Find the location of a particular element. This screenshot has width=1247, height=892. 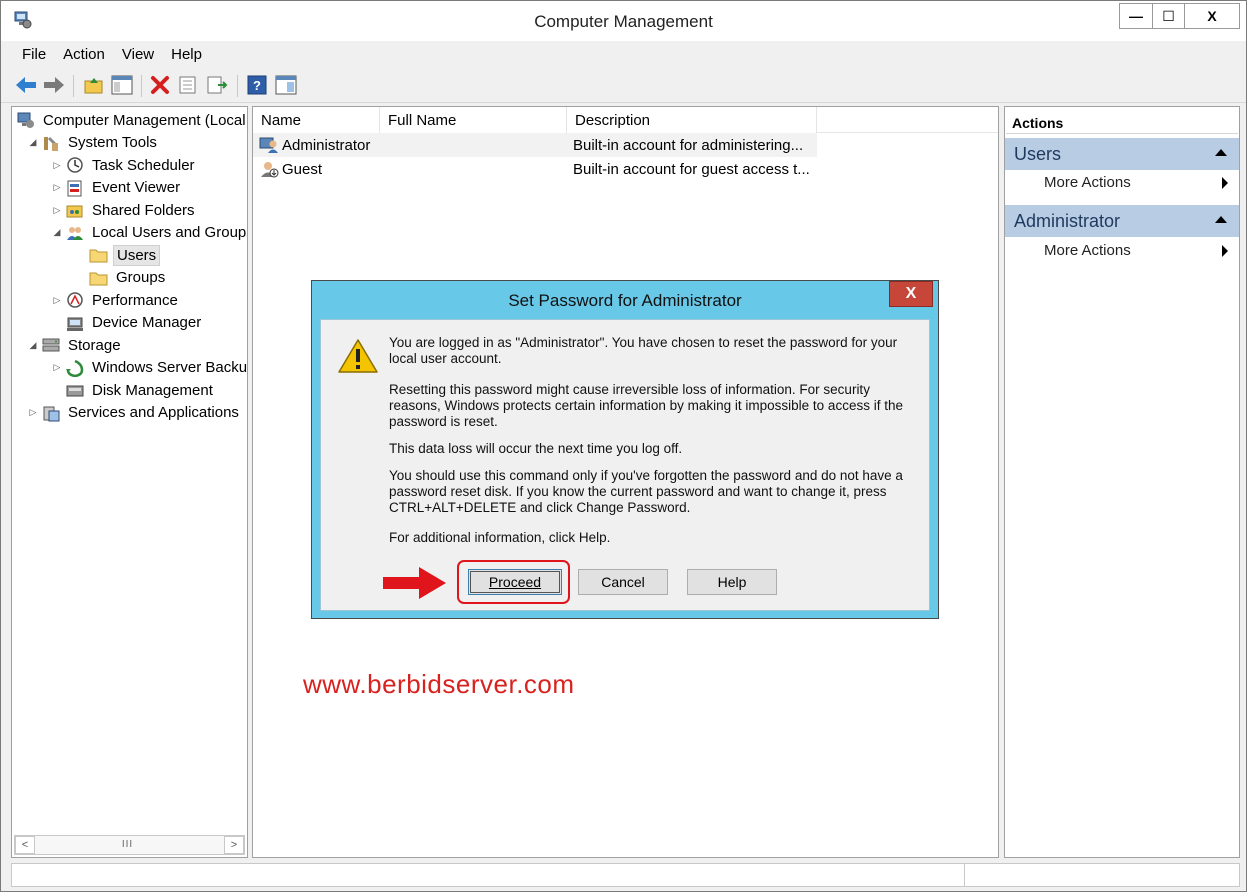

close-button: X is located at coordinates (1212, 16).